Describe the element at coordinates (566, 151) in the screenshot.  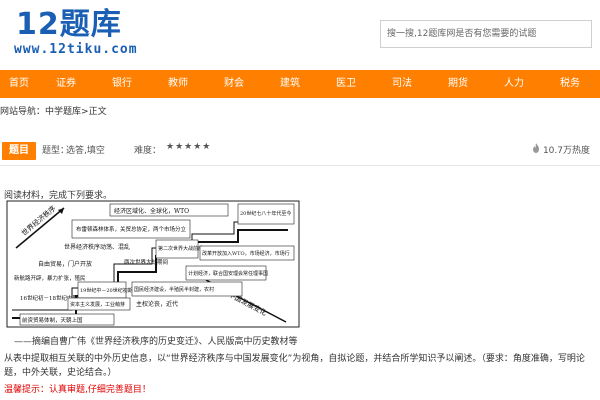
I see `heat-count: 10.7万热度` at that location.